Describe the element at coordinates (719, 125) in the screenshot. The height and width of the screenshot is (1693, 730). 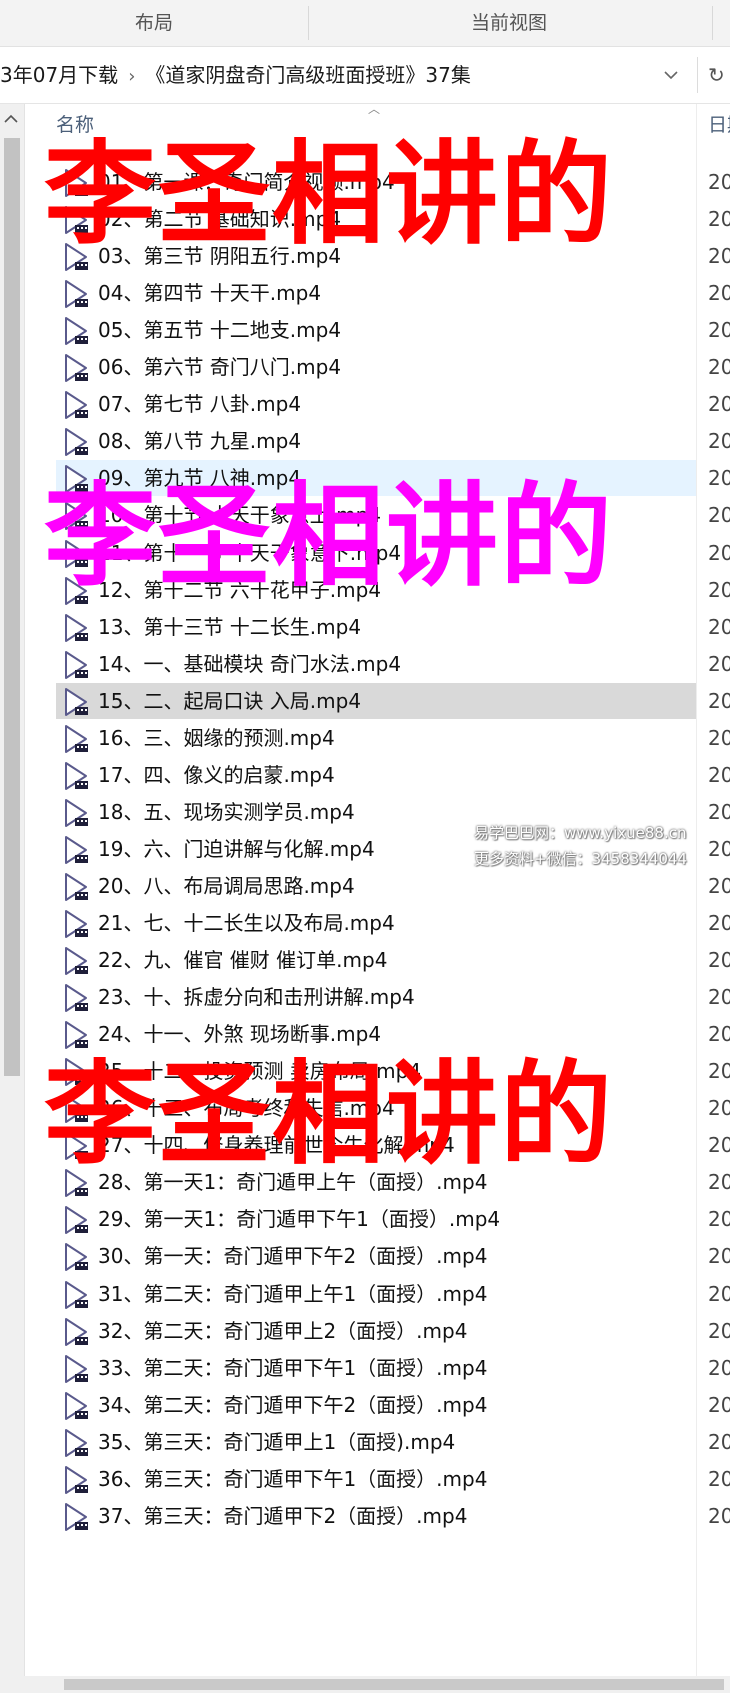
I see `column-header-date: 日期` at that location.